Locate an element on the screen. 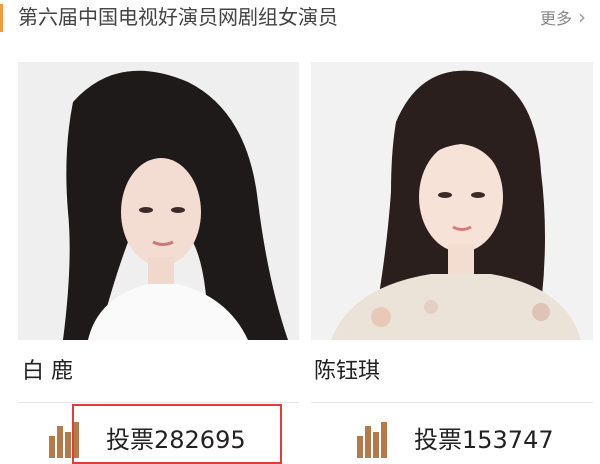 Image resolution: width=600 pixels, height=464 pixels. section-header: 第六届中国电视好演员网剧组女演员 更多 › is located at coordinates (300, 20).